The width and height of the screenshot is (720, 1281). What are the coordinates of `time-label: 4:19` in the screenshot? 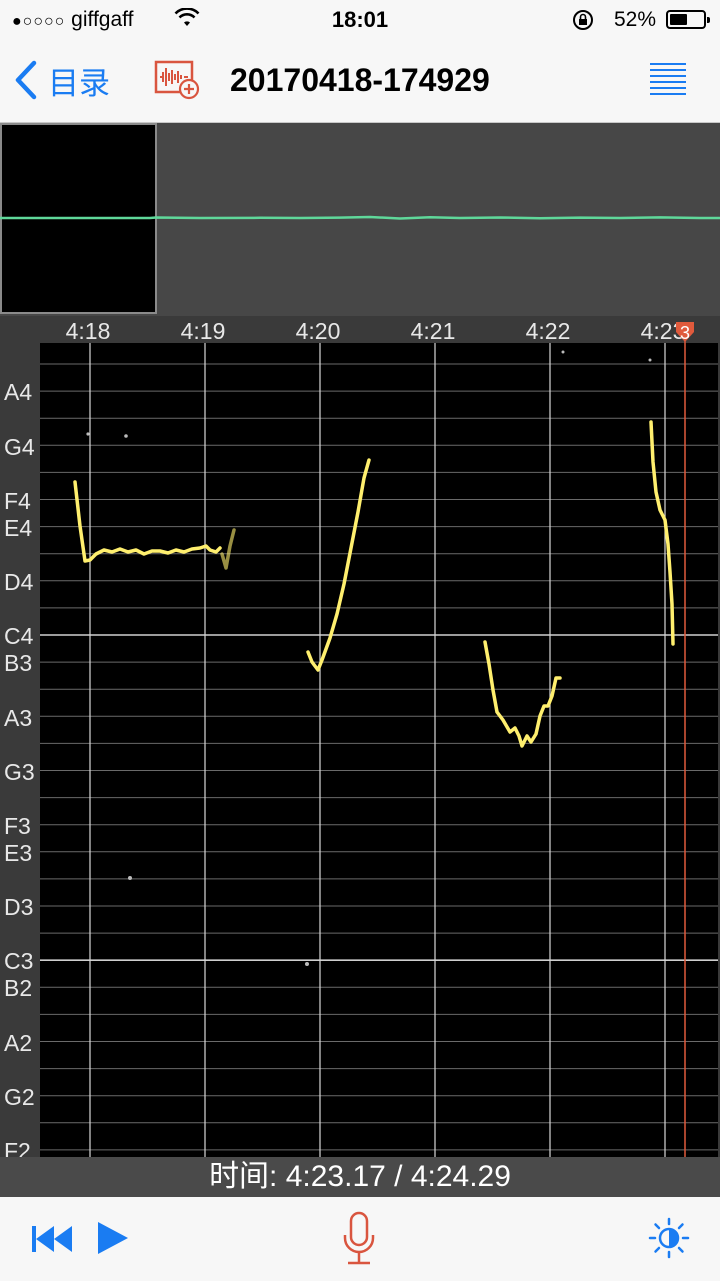 It's located at (203, 331).